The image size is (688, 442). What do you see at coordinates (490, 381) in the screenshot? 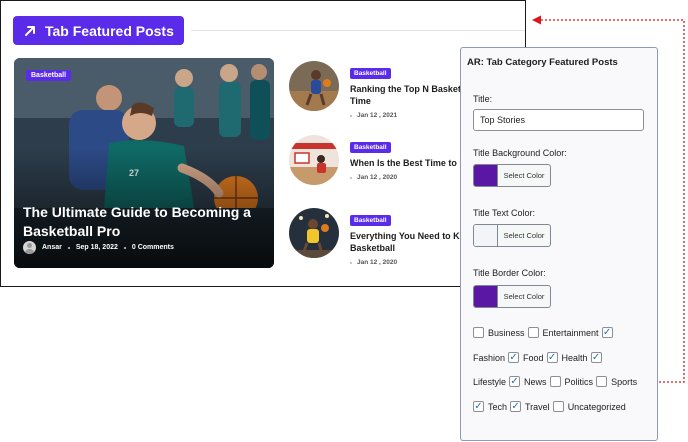
I see `category-label: Lifestyle` at bounding box center [490, 381].